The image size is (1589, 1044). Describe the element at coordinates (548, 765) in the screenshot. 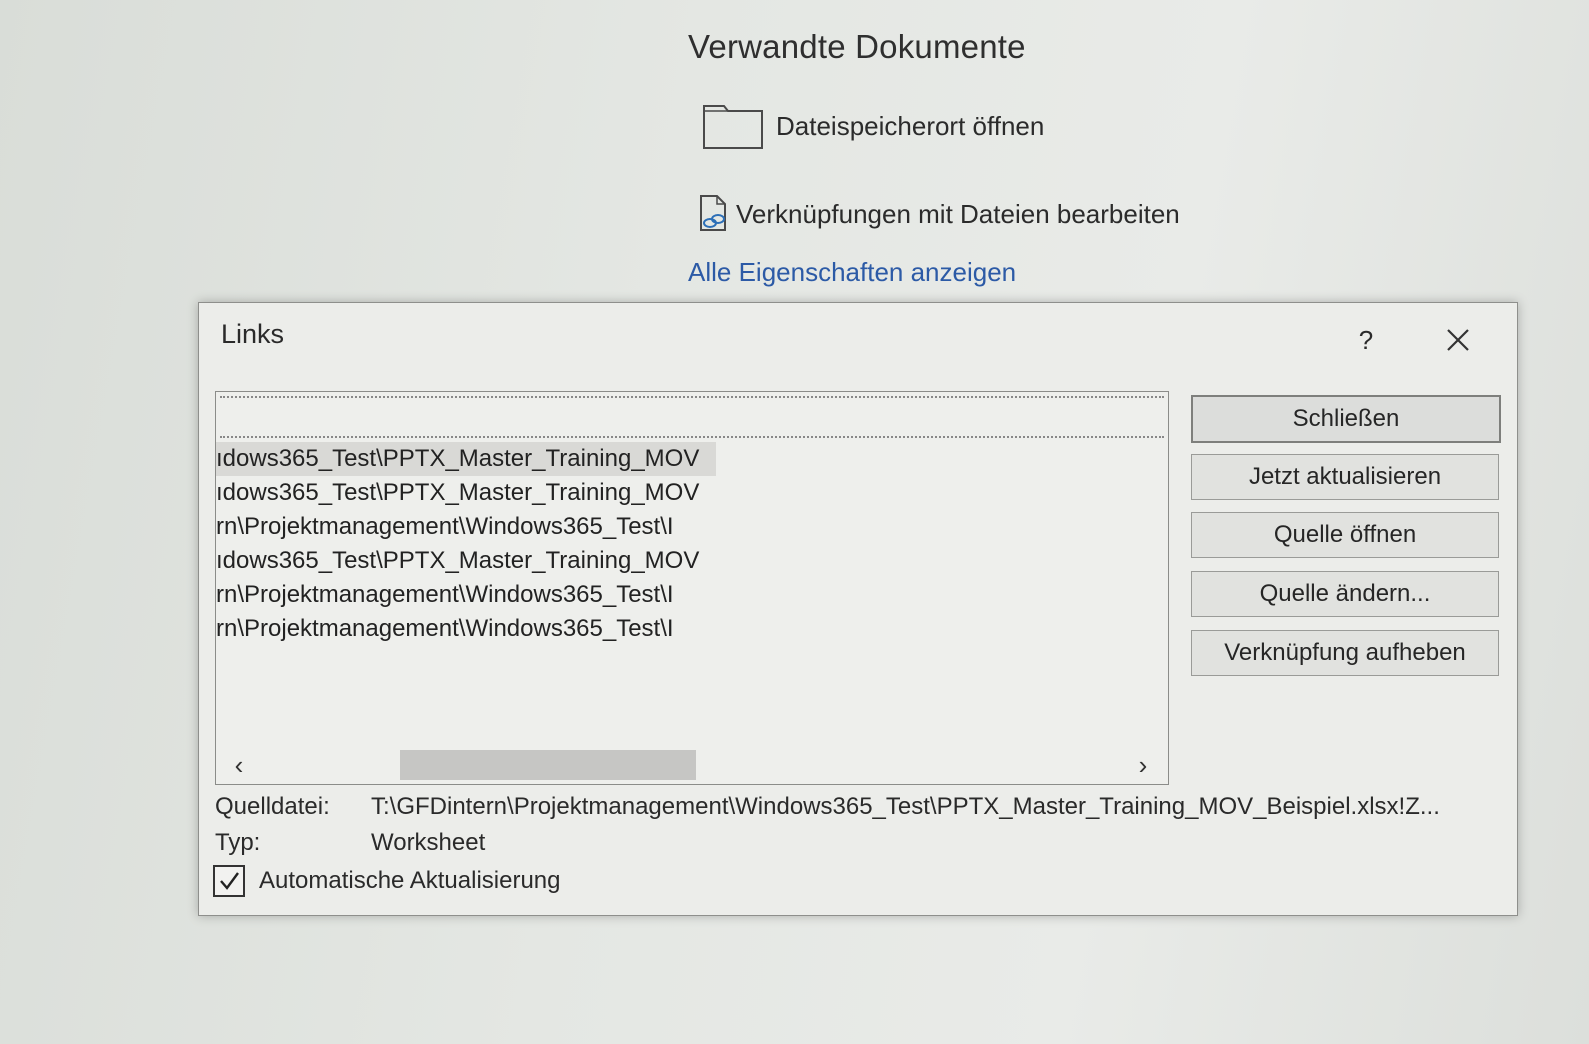

I see `scroll-thumb` at that location.